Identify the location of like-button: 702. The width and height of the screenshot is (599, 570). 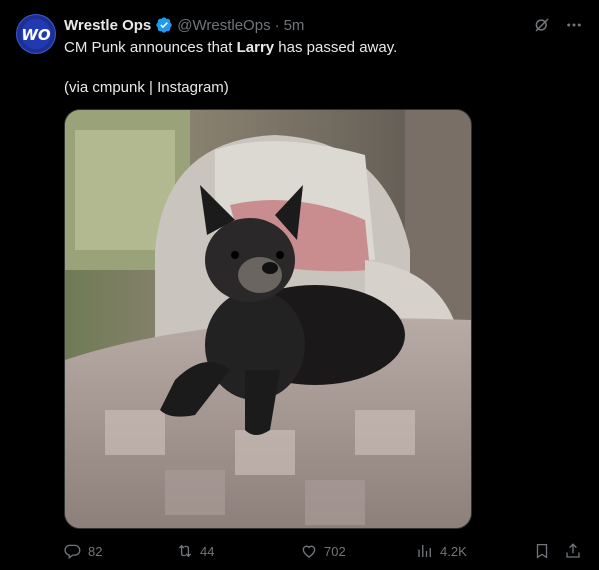
(323, 551).